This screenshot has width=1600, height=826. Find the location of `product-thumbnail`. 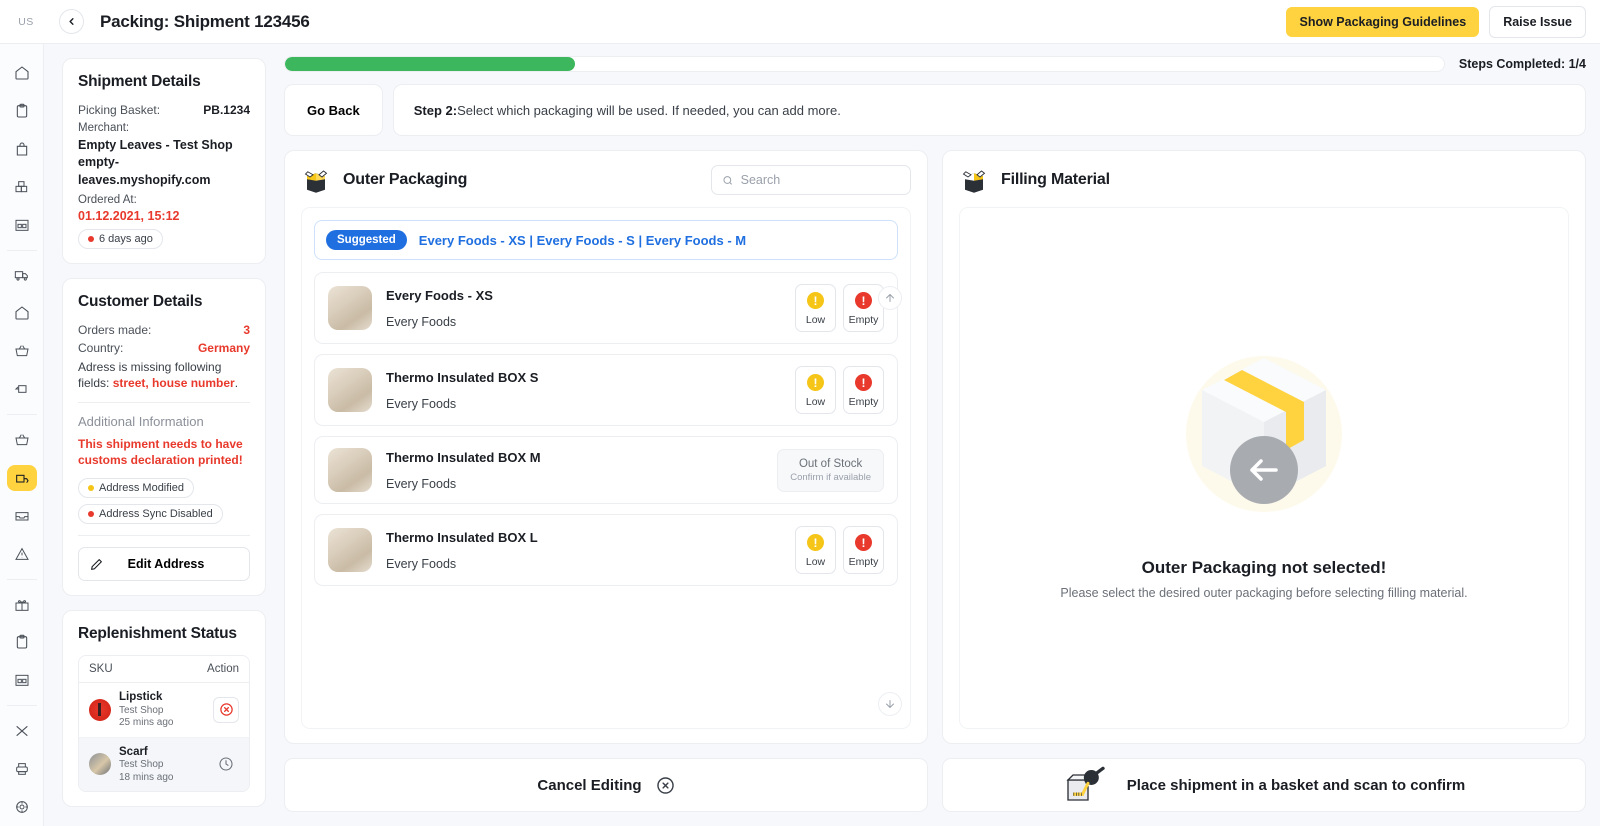

product-thumbnail is located at coordinates (100, 709).